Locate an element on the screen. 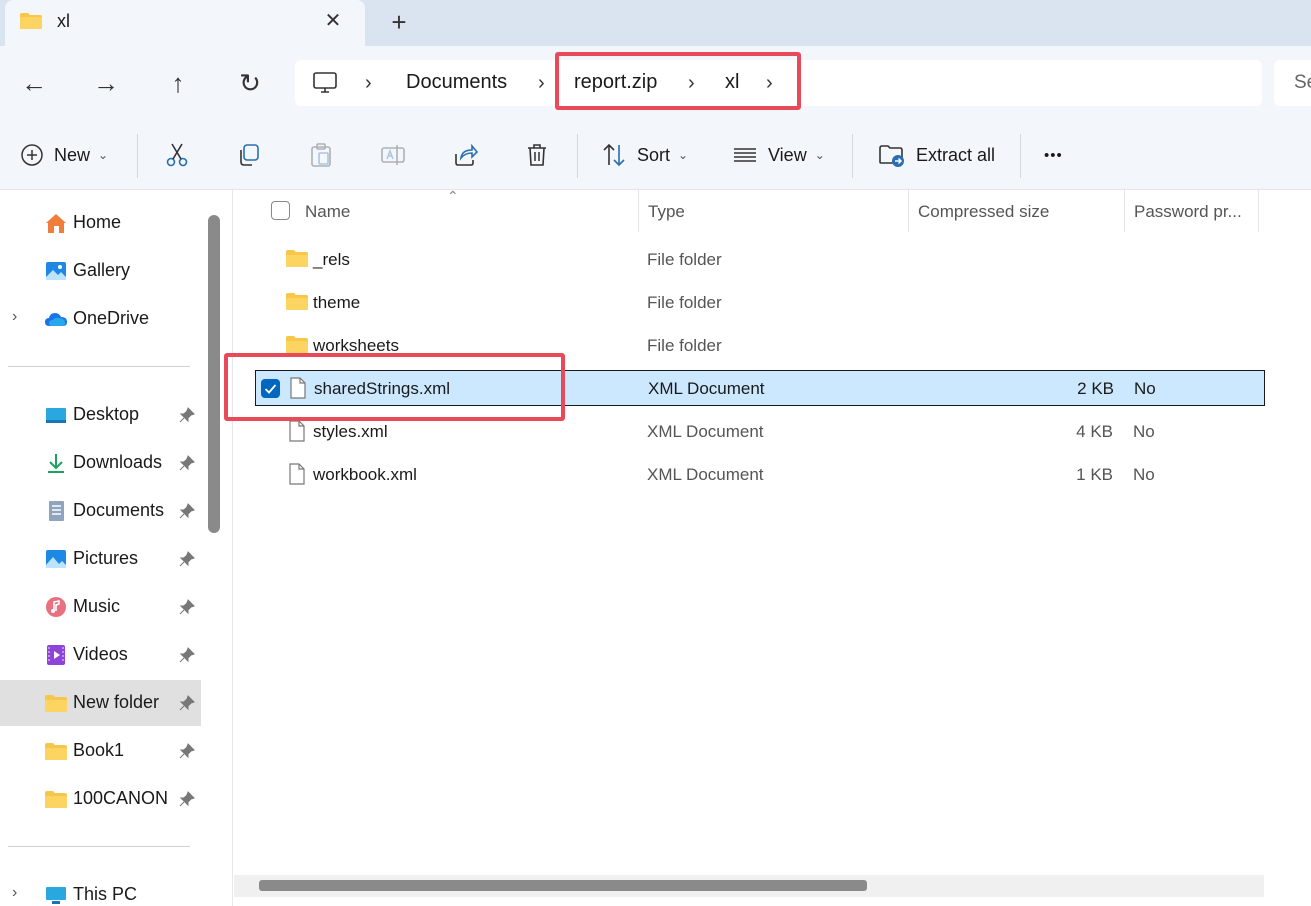  paste-button is located at coordinates (321, 155).